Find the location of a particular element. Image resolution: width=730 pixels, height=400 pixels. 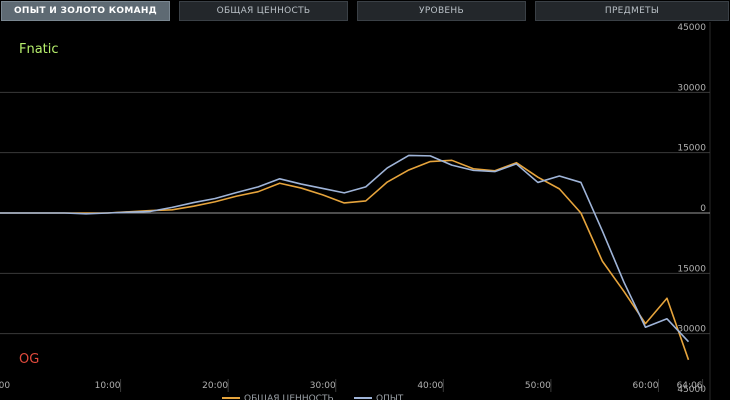

x-tick-label: 0:00 is located at coordinates (5, 386).